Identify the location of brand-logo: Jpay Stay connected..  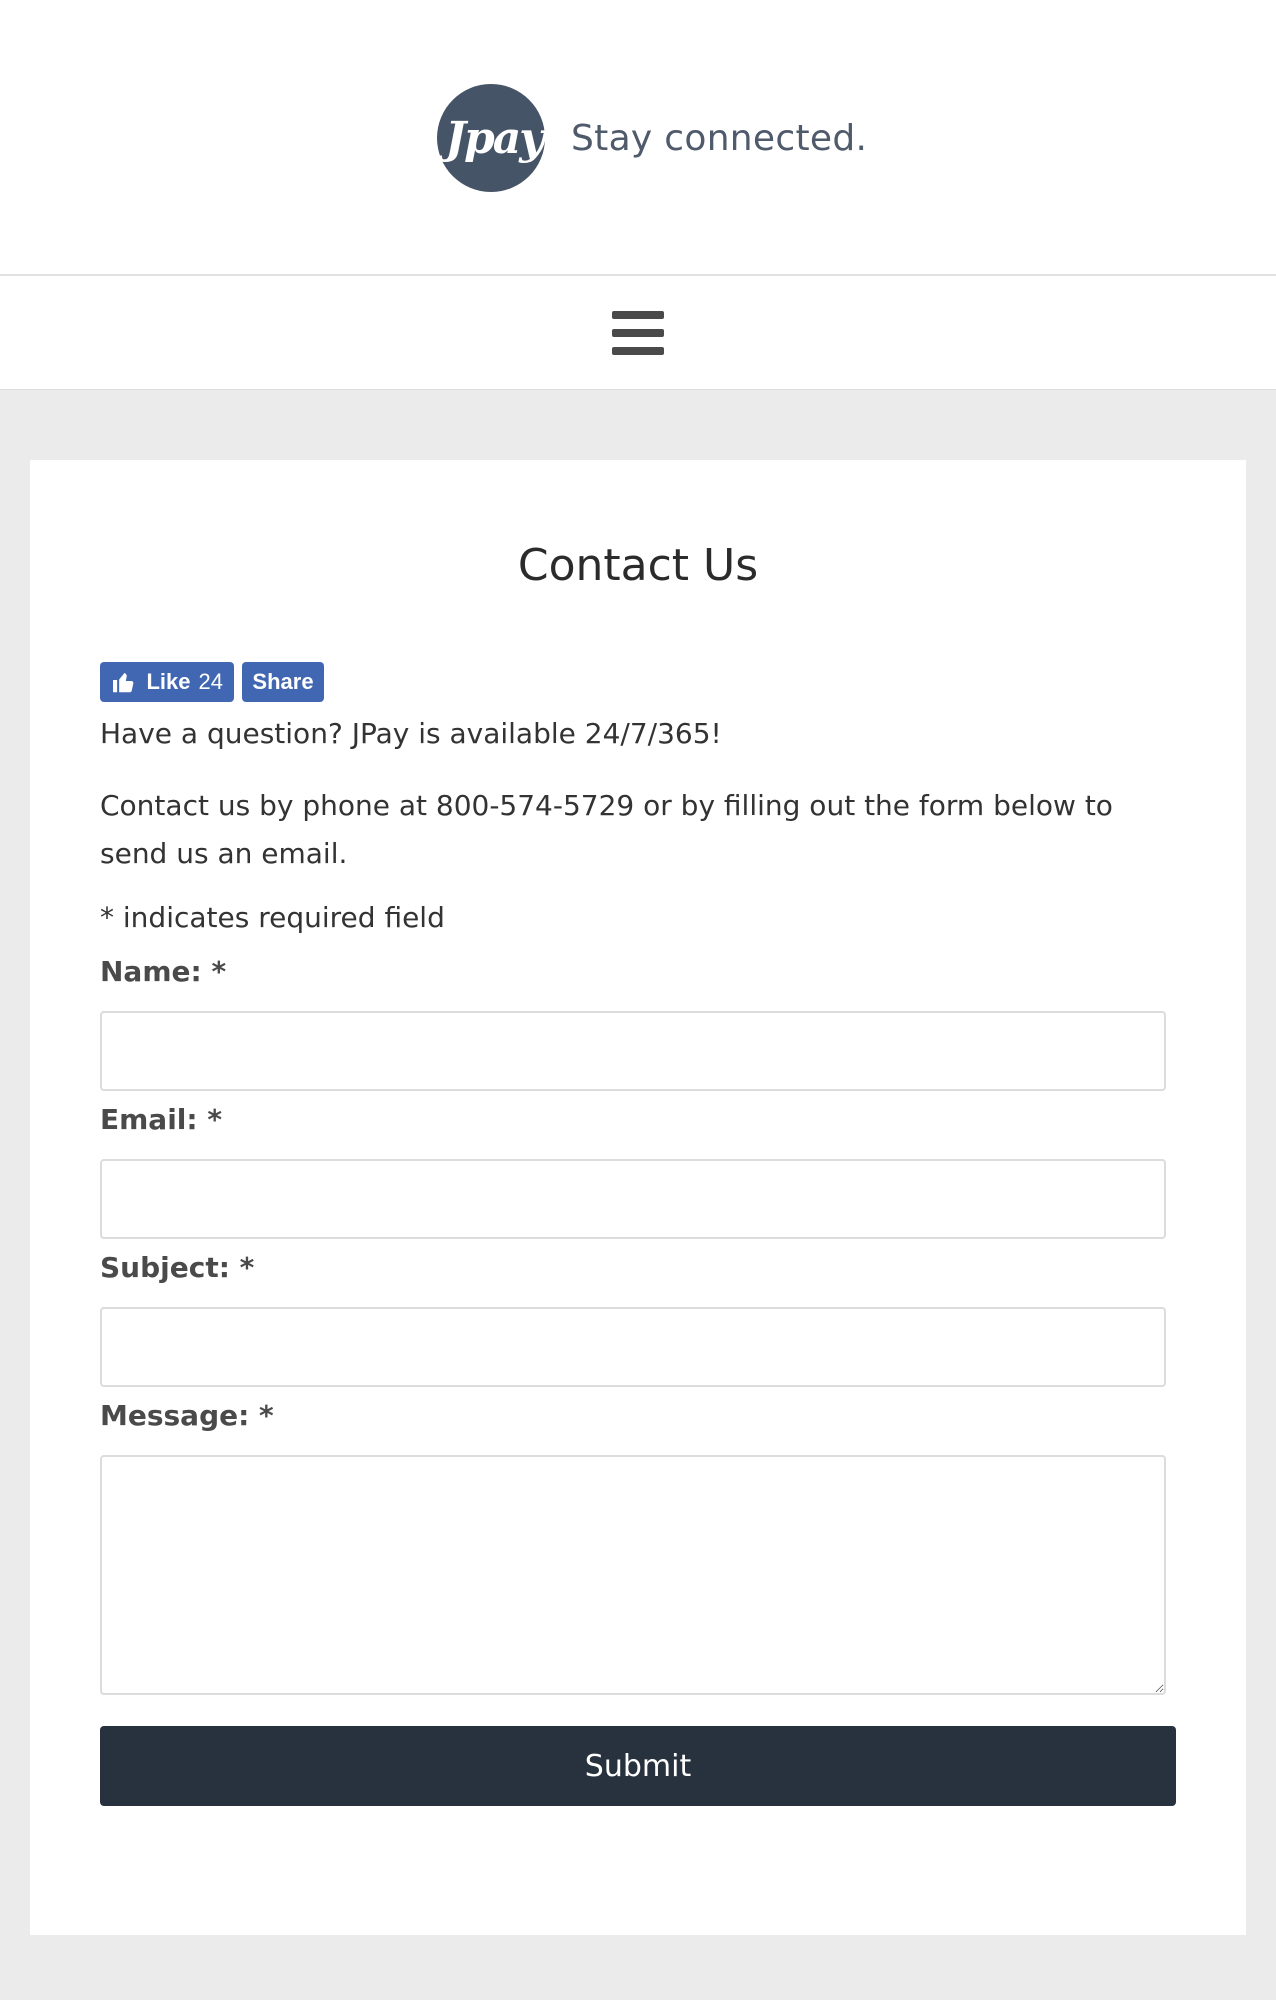
(652, 138).